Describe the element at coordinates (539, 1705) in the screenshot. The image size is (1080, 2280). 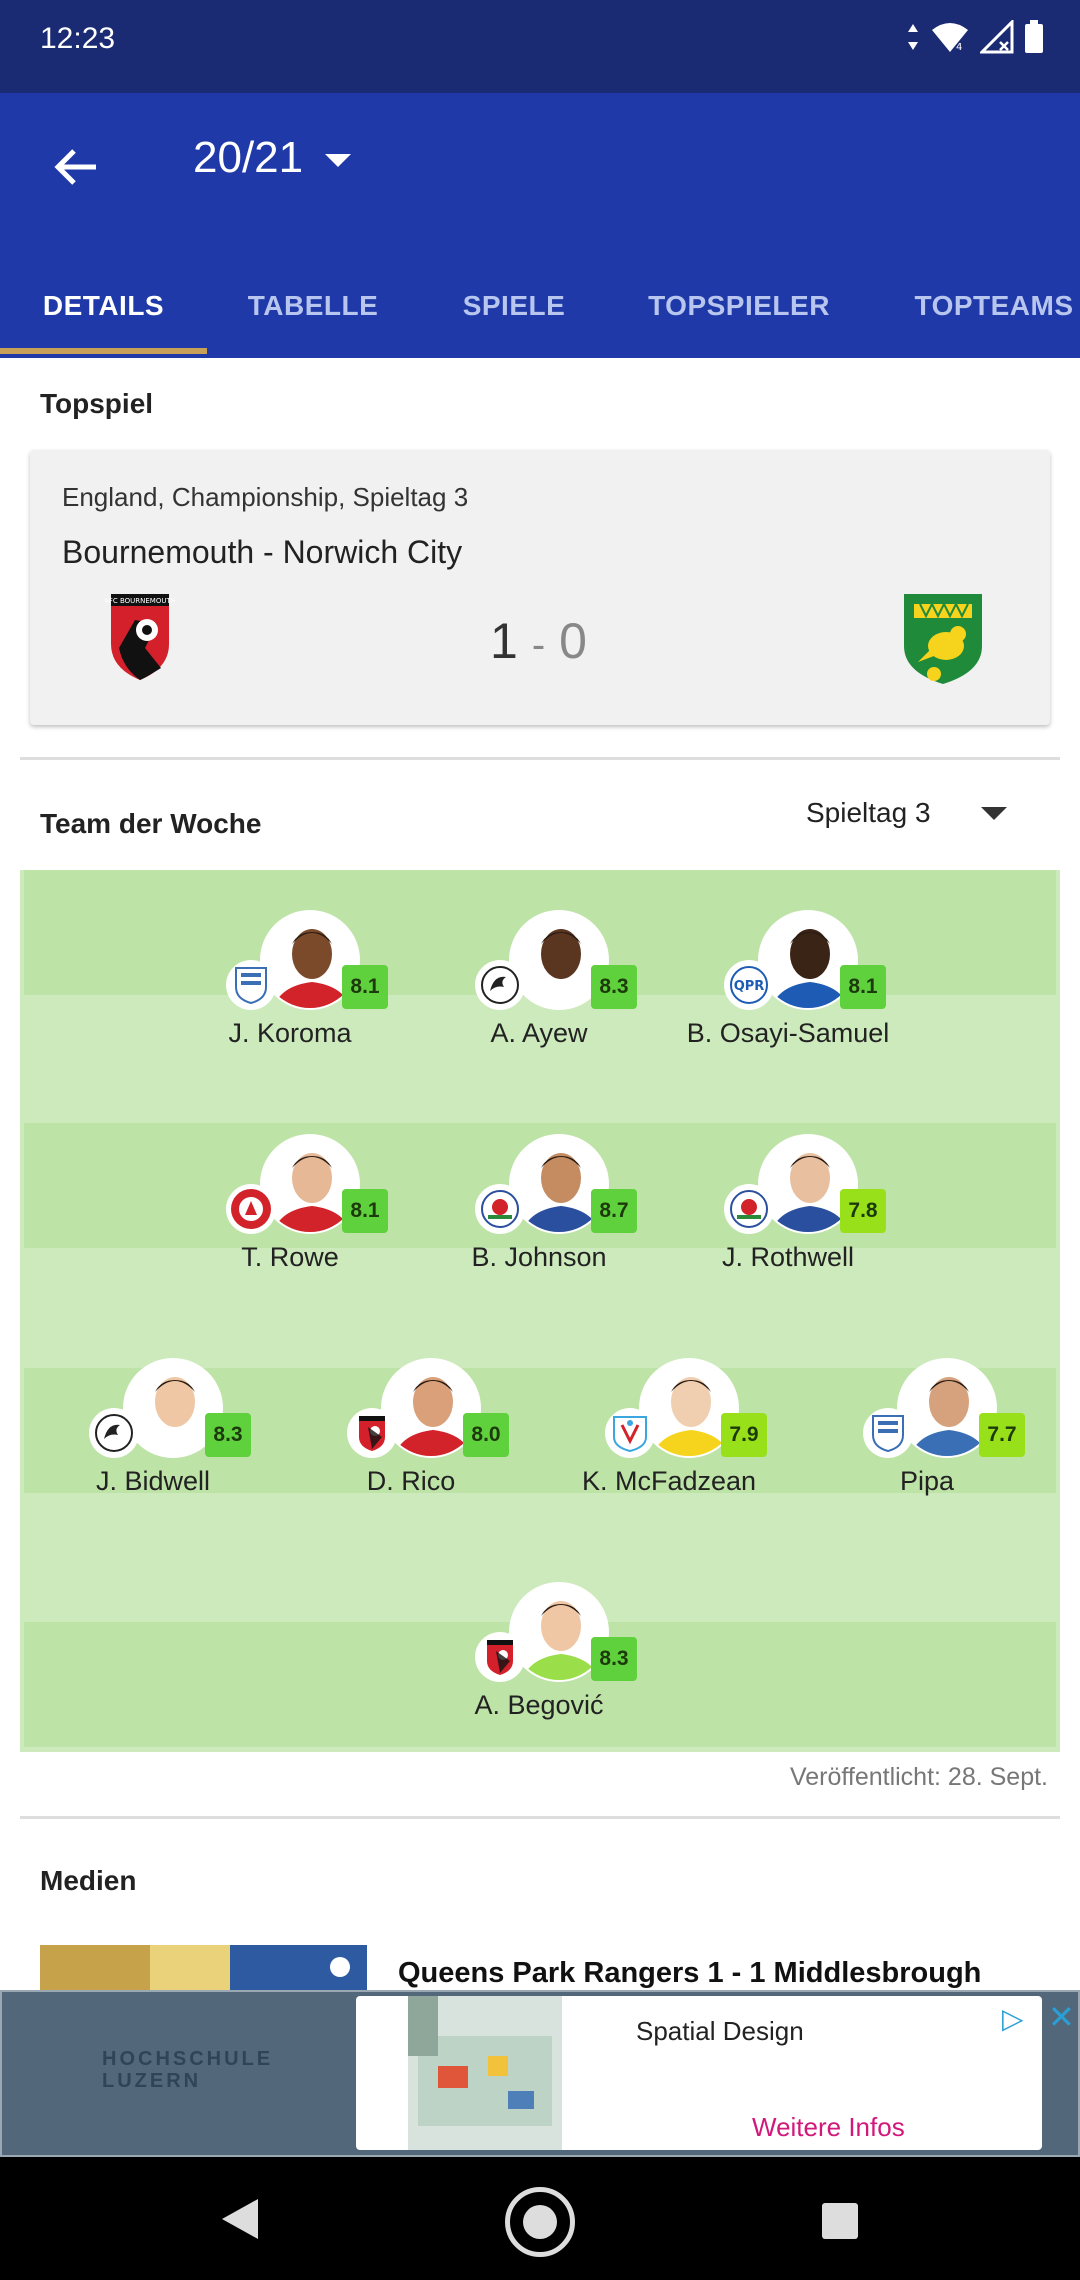
I see `player-name: A. Begović` at that location.